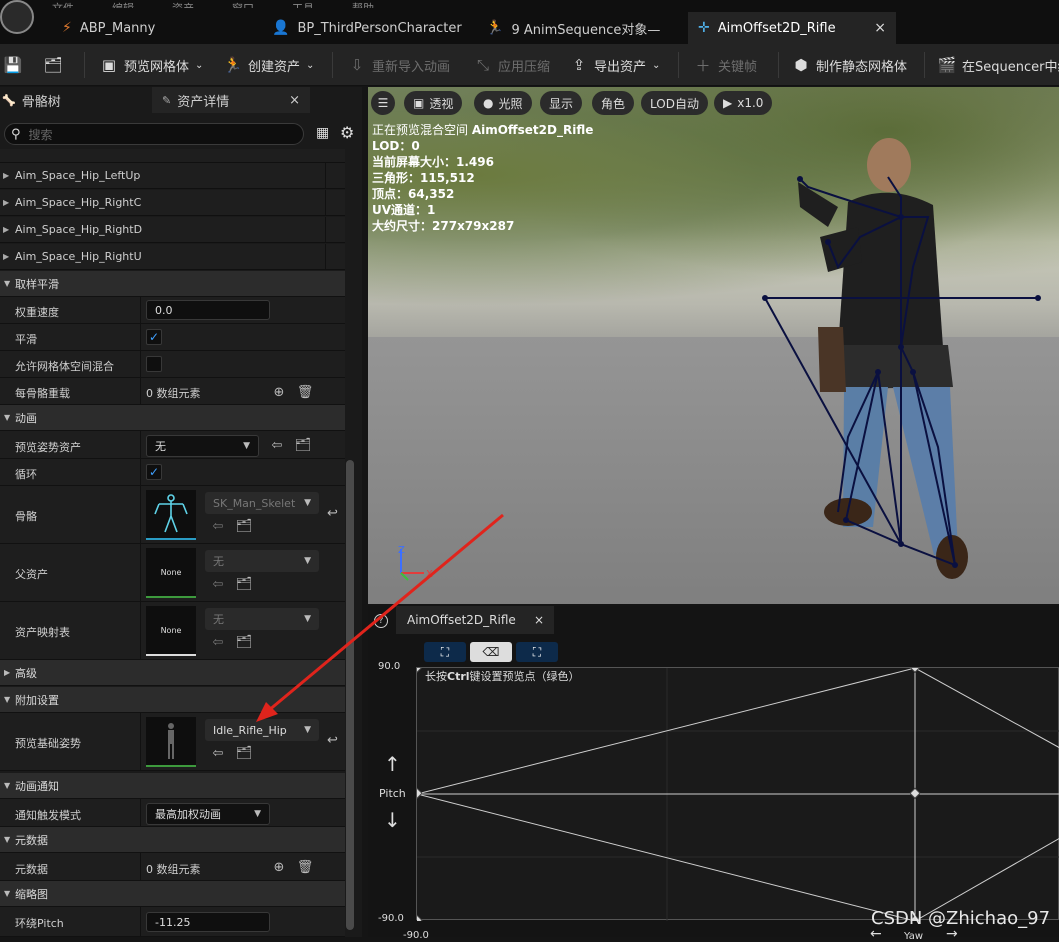 The image size is (1059, 942). I want to click on section-anim-notify: ▼ 动画通知, so click(172, 786).